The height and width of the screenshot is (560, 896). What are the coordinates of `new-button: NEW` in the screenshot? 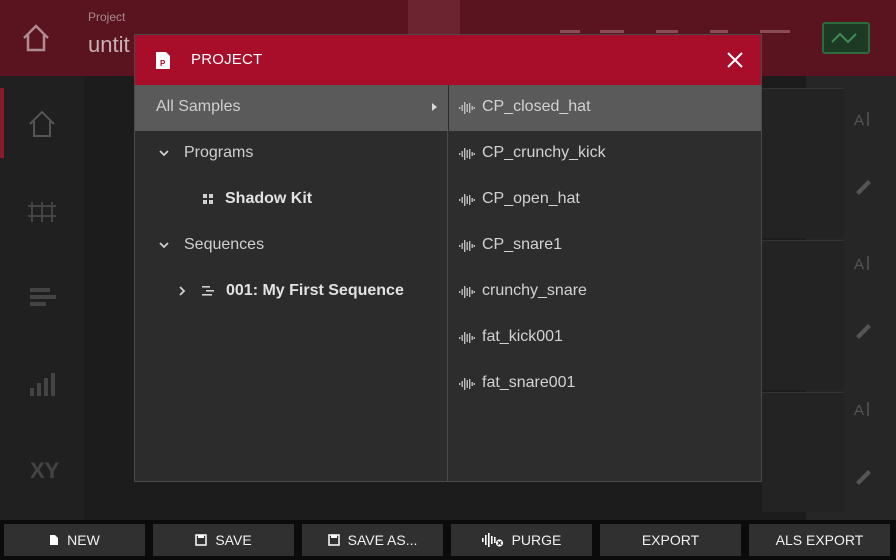 It's located at (74, 540).